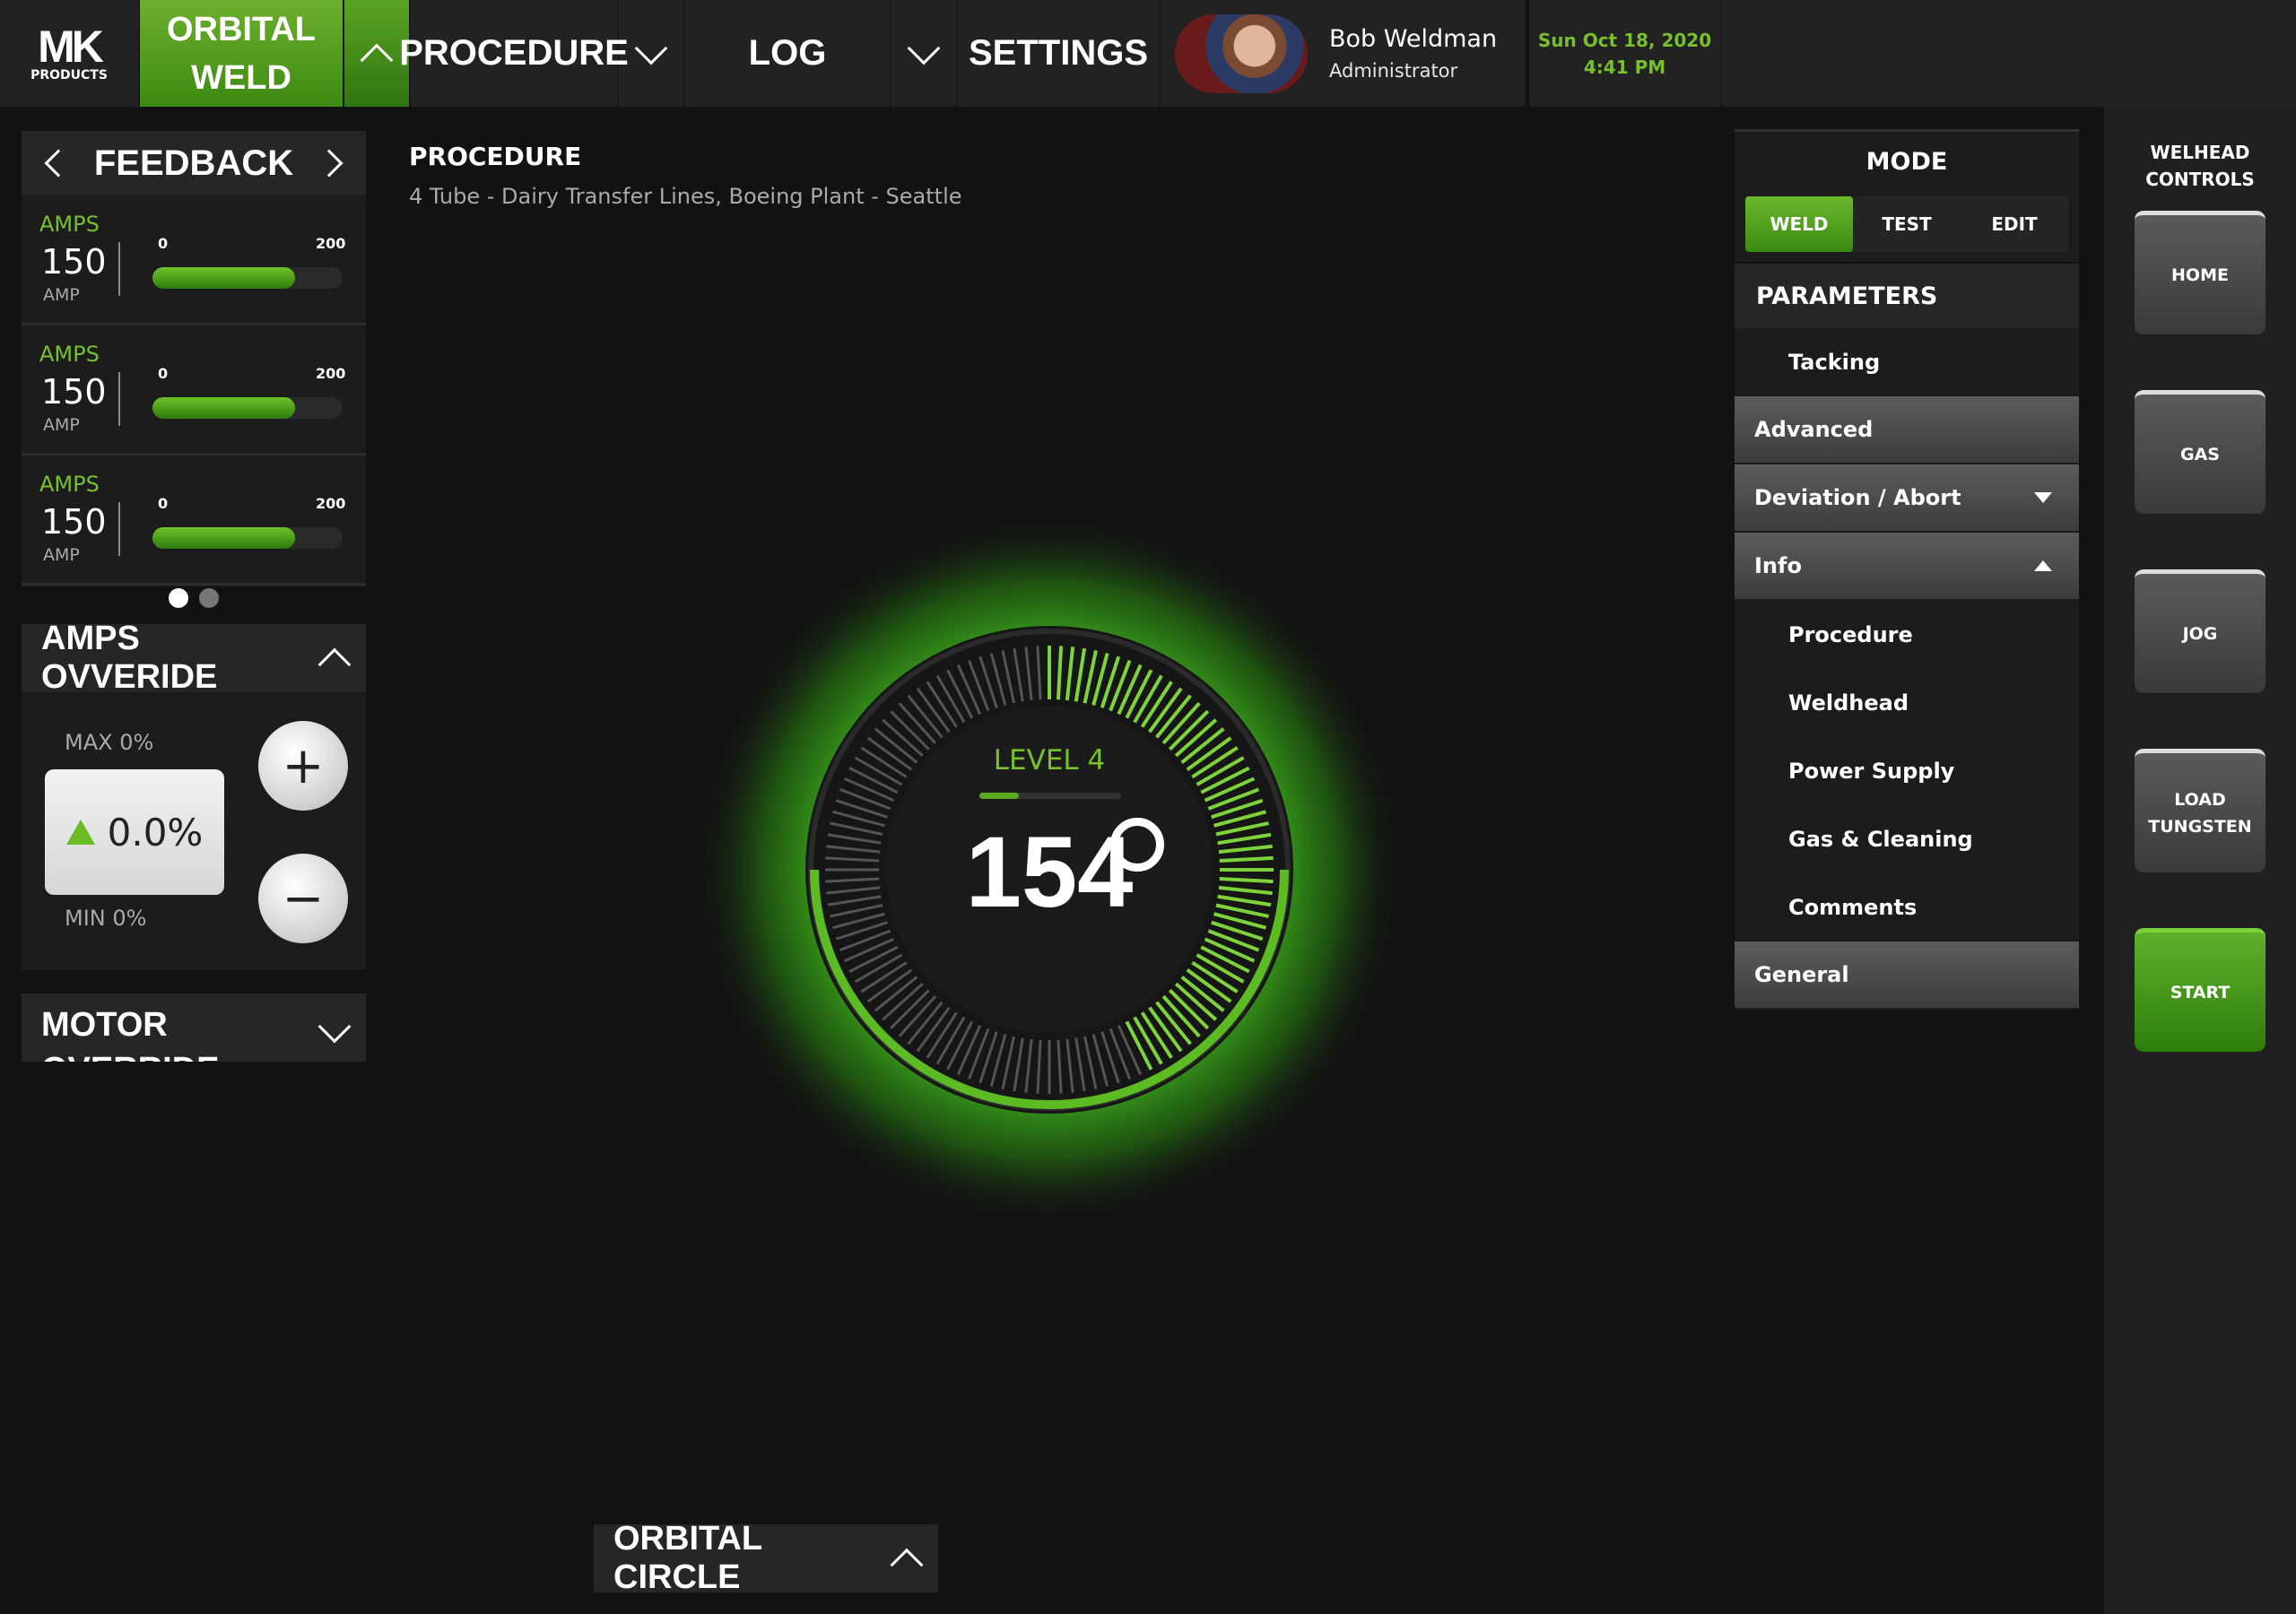  What do you see at coordinates (1343, 53) in the screenshot?
I see `user-profile: Bob Weldman Administrator` at bounding box center [1343, 53].